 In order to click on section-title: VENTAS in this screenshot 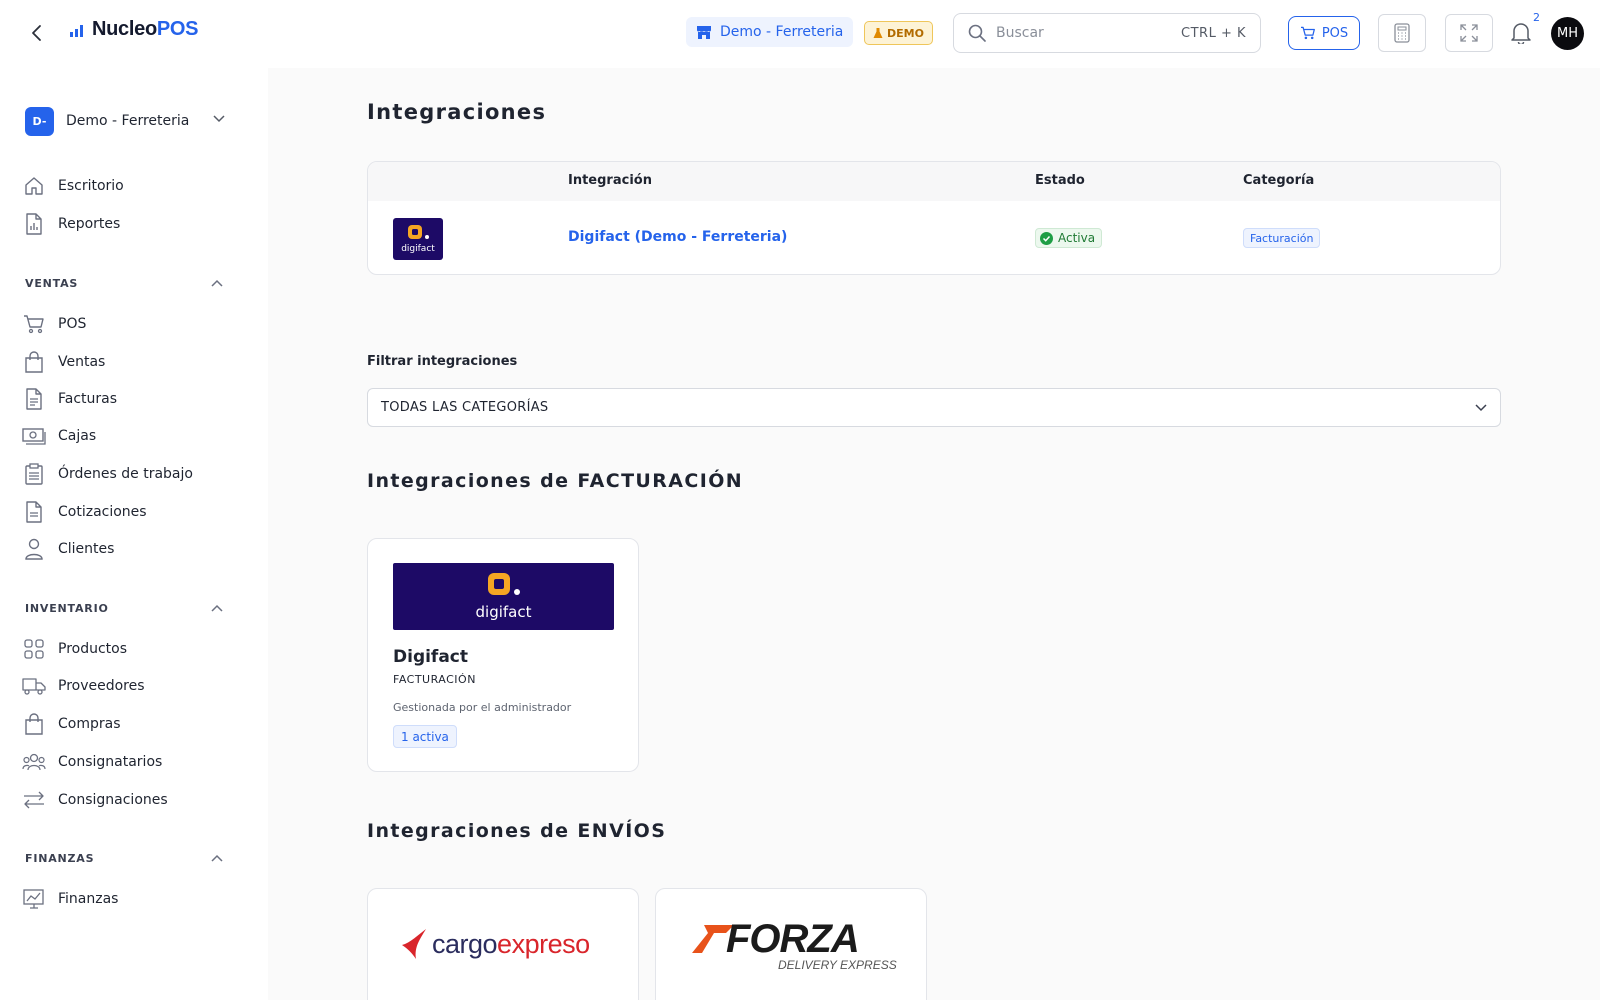, I will do `click(52, 283)`.